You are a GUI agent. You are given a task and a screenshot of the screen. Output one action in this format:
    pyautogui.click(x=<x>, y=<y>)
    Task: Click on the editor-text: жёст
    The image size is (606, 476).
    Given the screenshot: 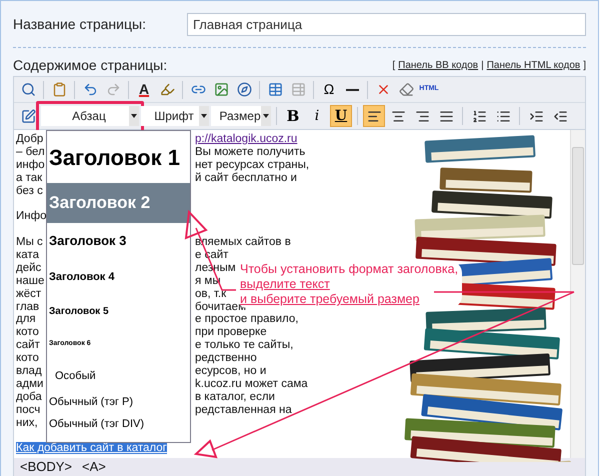 What is the action you would take?
    pyautogui.click(x=29, y=294)
    